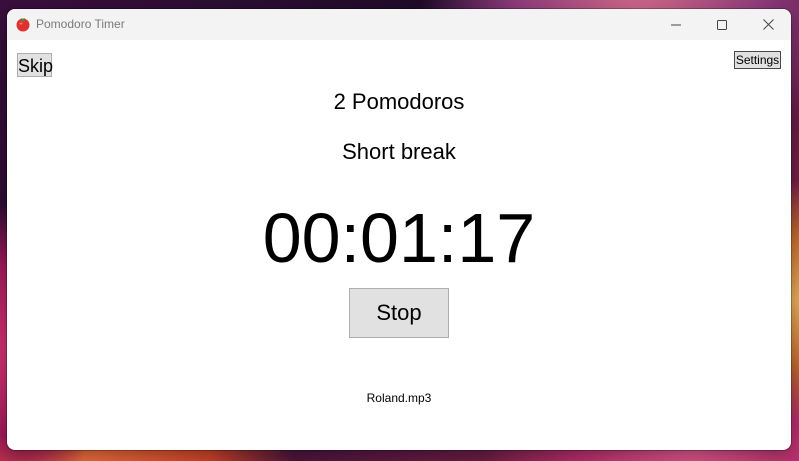 Image resolution: width=799 pixels, height=461 pixels. I want to click on title-bar: Pomodoro Timer, so click(399, 24).